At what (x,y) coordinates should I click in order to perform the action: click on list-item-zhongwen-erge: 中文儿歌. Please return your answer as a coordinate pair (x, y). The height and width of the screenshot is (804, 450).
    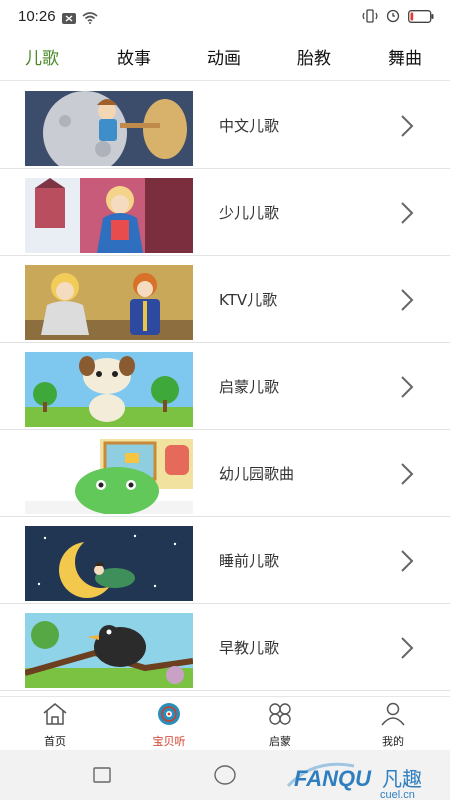
    Looking at the image, I should click on (225, 125).